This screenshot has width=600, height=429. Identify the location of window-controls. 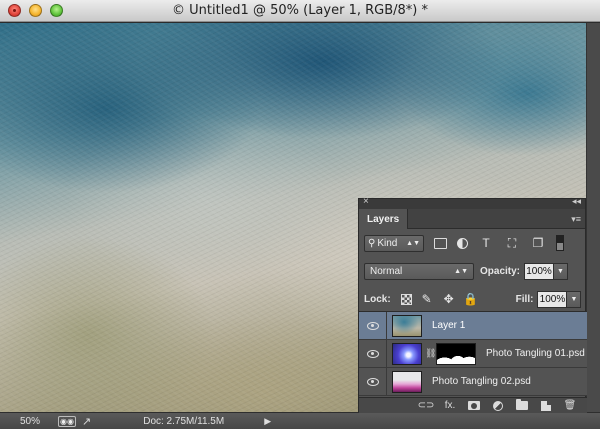
(35, 10).